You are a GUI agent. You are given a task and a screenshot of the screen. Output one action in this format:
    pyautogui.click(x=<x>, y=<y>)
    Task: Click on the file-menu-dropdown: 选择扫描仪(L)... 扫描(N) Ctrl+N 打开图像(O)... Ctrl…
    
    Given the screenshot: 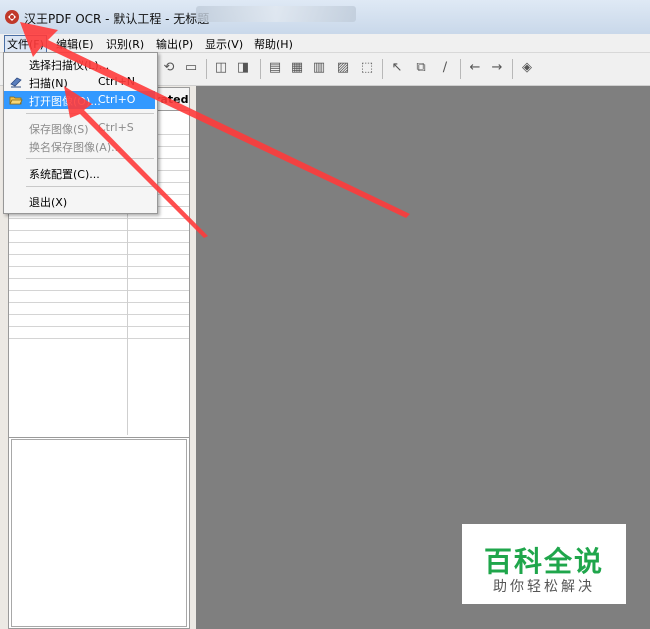 What is the action you would take?
    pyautogui.click(x=80, y=133)
    